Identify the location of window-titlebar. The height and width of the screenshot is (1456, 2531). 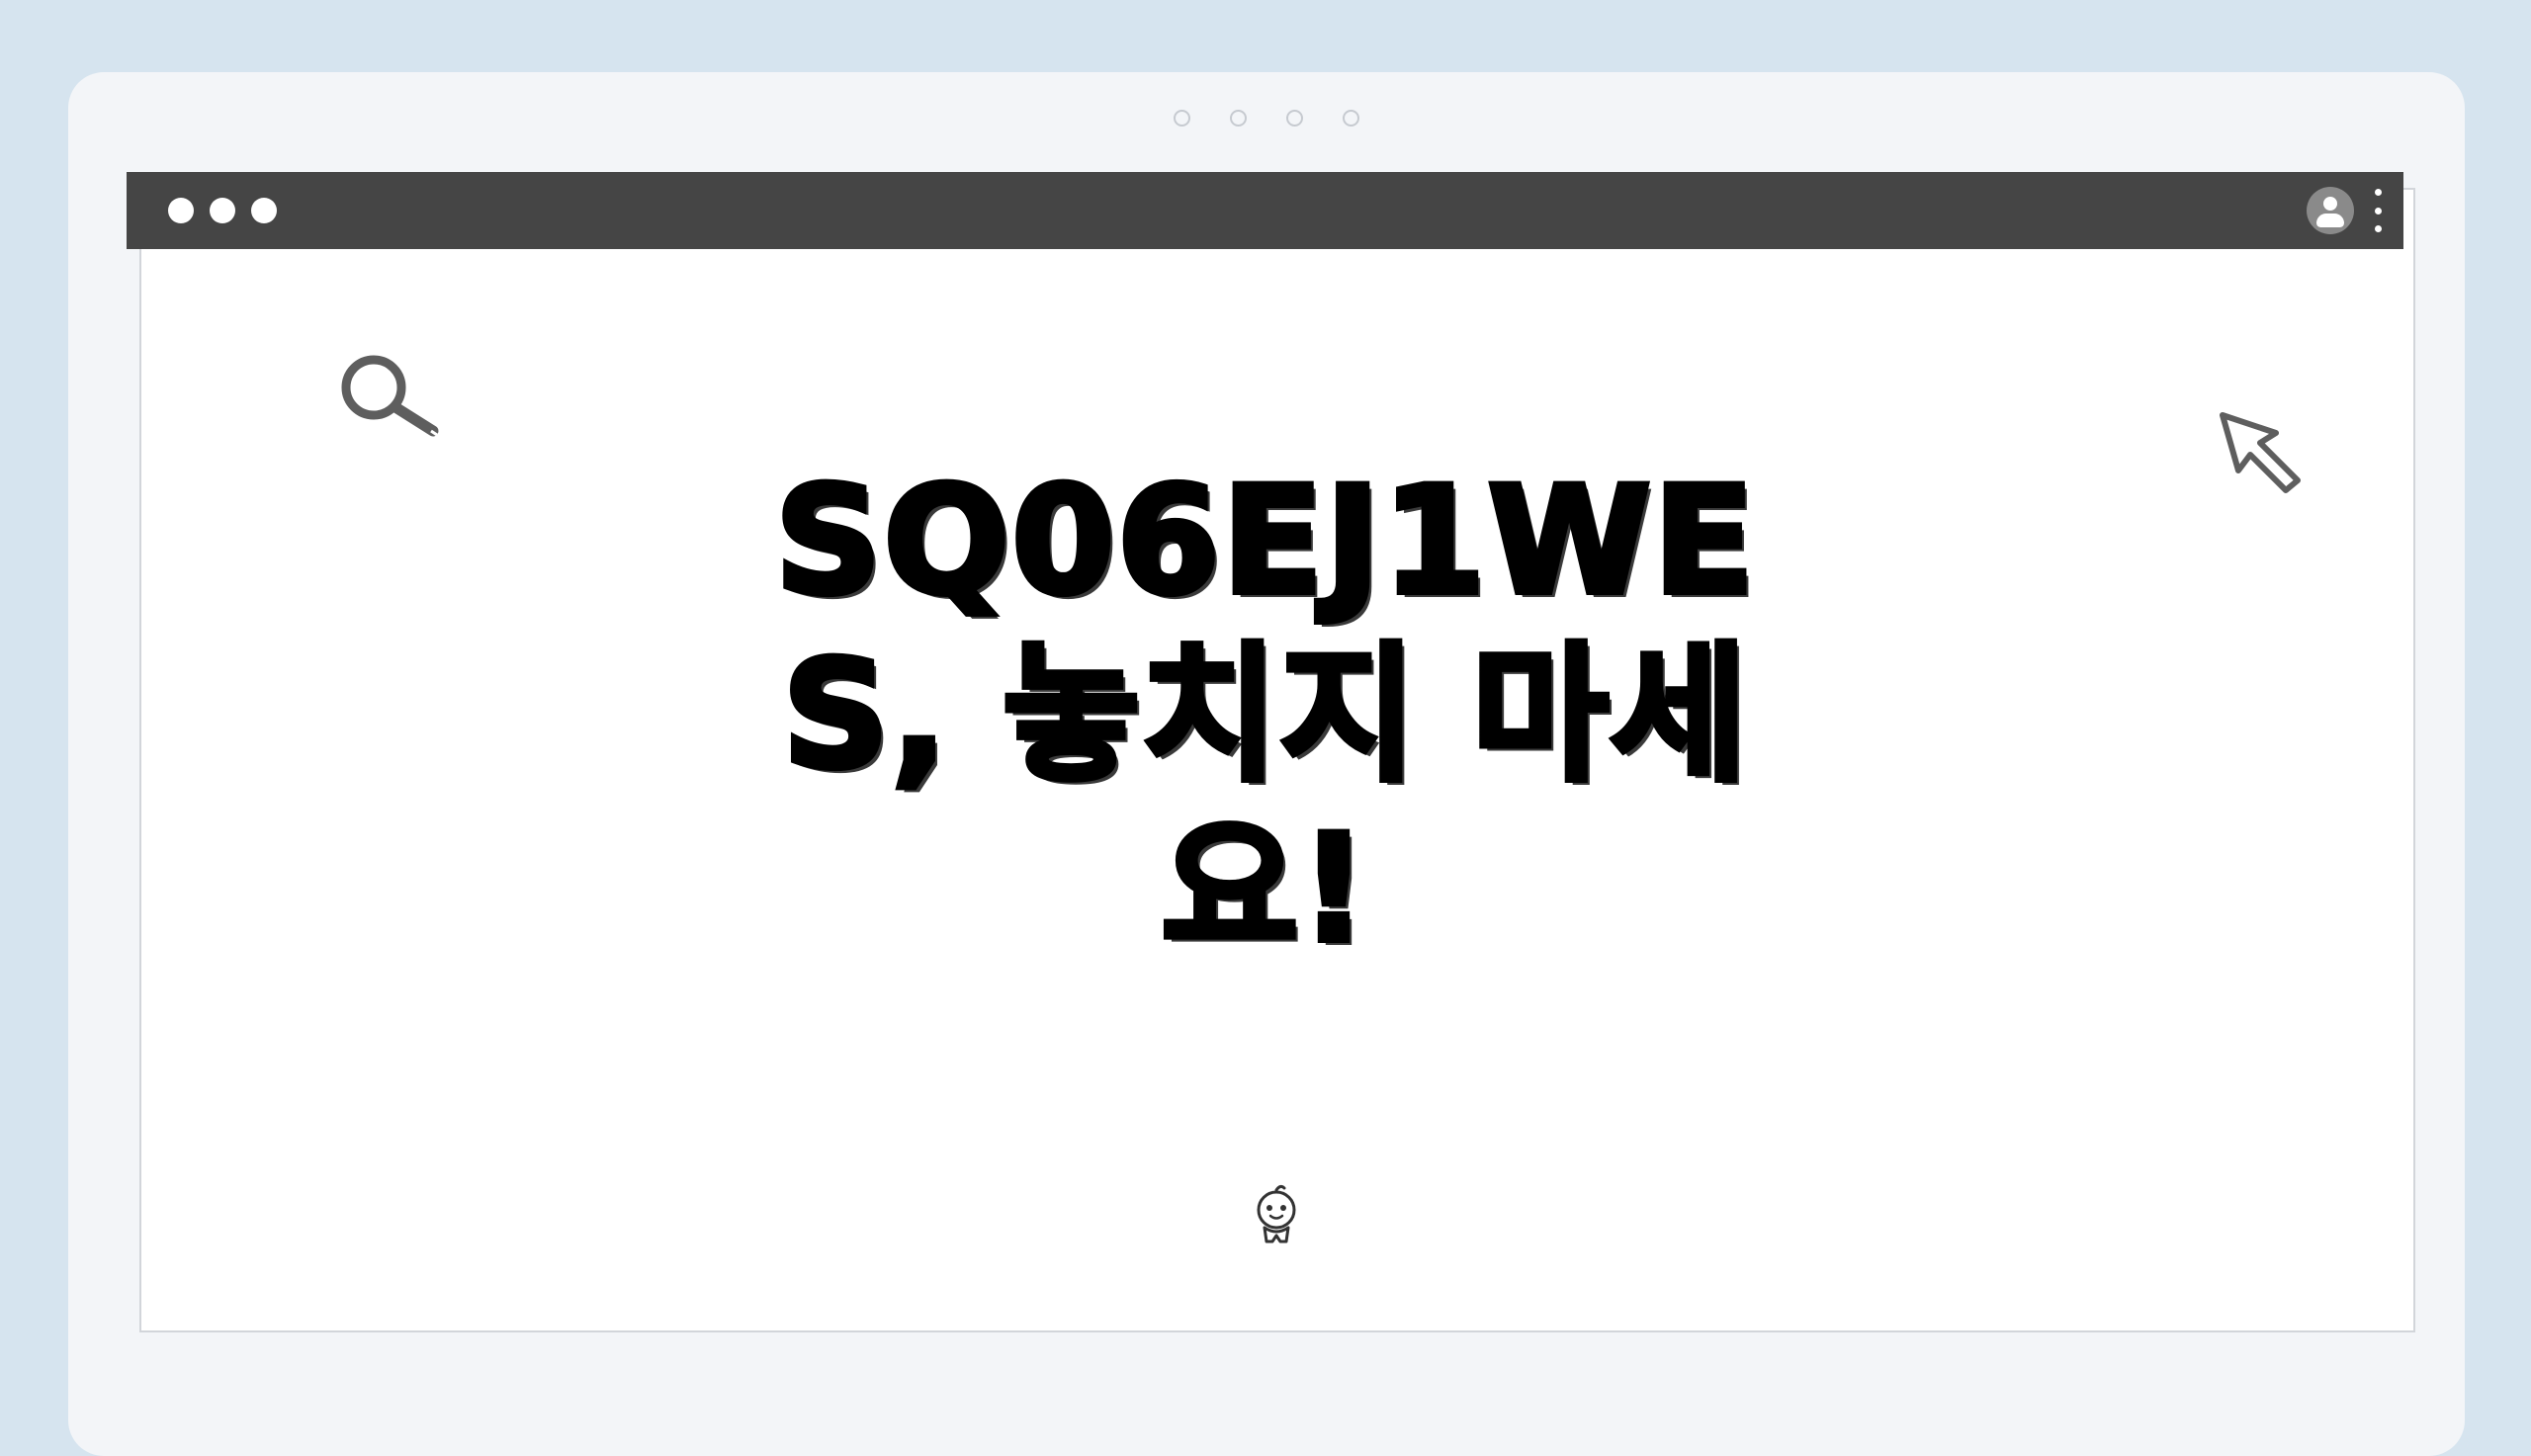
(1265, 210).